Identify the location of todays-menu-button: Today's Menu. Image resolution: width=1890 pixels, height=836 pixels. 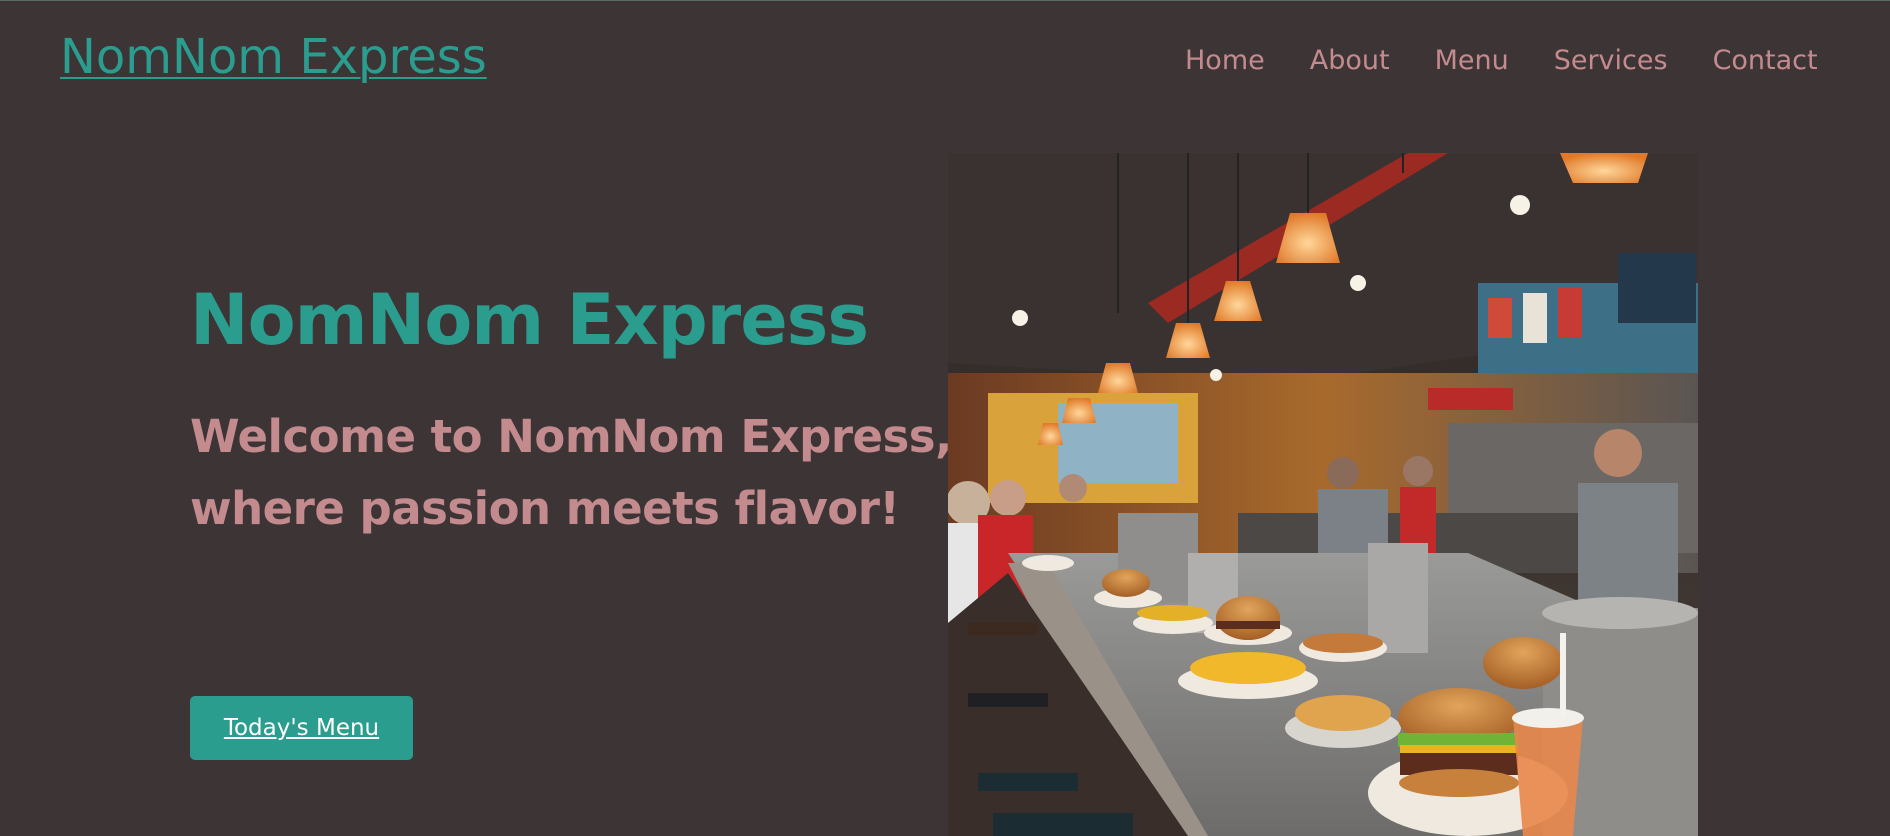
(301, 728).